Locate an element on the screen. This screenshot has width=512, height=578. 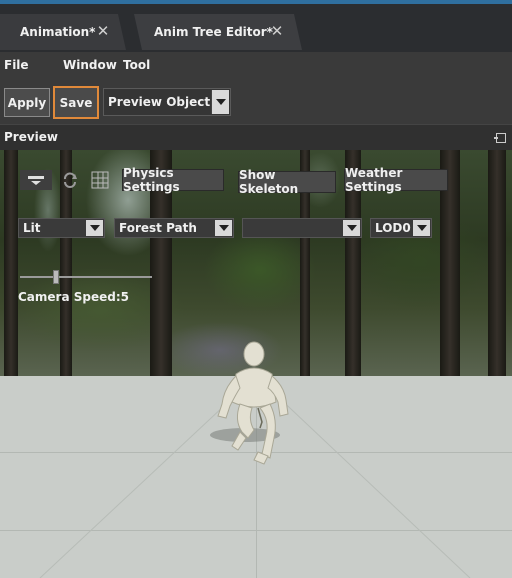
preview-object-value: Preview Object is located at coordinates (159, 102).